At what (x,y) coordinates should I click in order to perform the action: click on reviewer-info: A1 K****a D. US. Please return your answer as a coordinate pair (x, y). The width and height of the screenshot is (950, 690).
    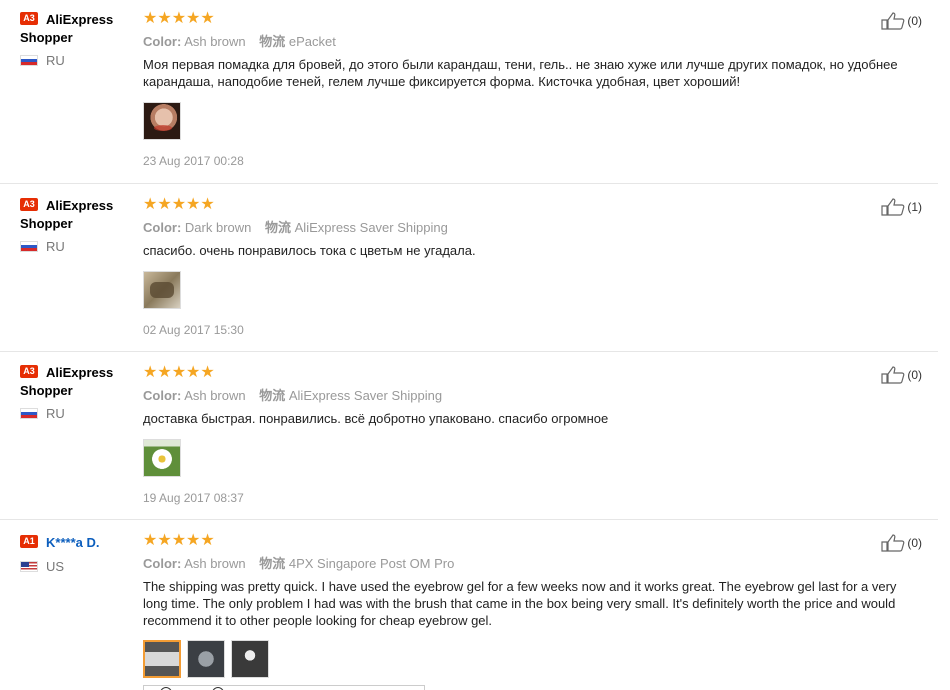
    Looking at the image, I should click on (80, 554).